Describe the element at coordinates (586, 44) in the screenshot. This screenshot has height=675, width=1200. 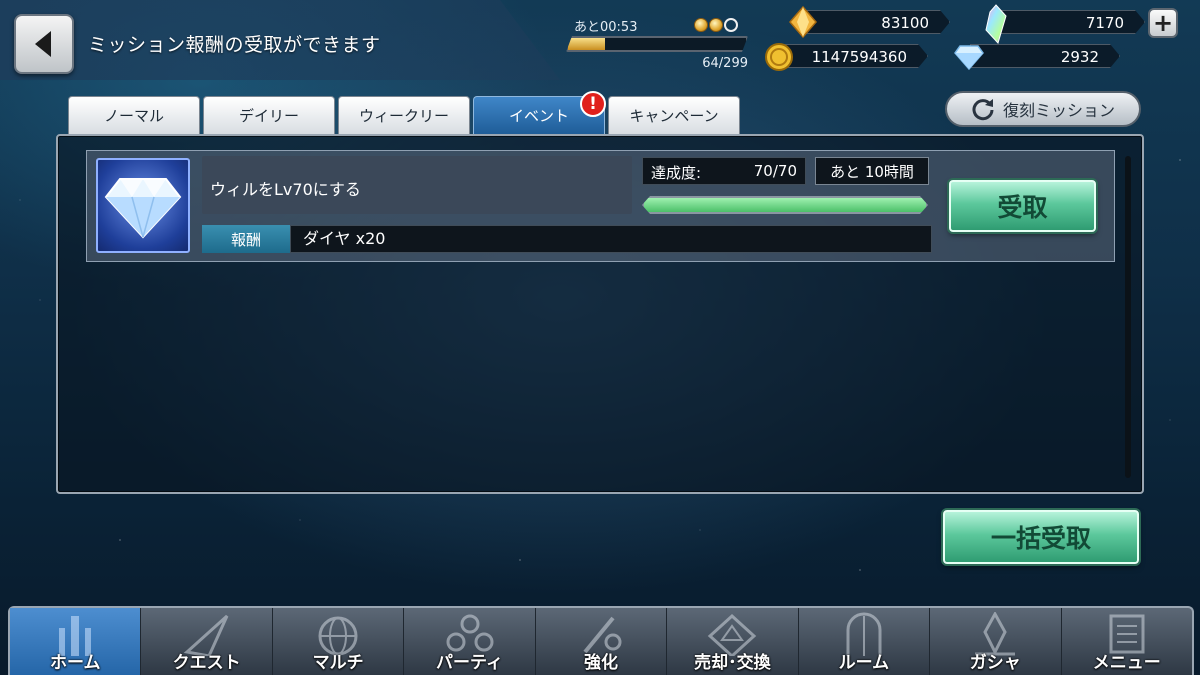
I see `stamina-fill` at that location.